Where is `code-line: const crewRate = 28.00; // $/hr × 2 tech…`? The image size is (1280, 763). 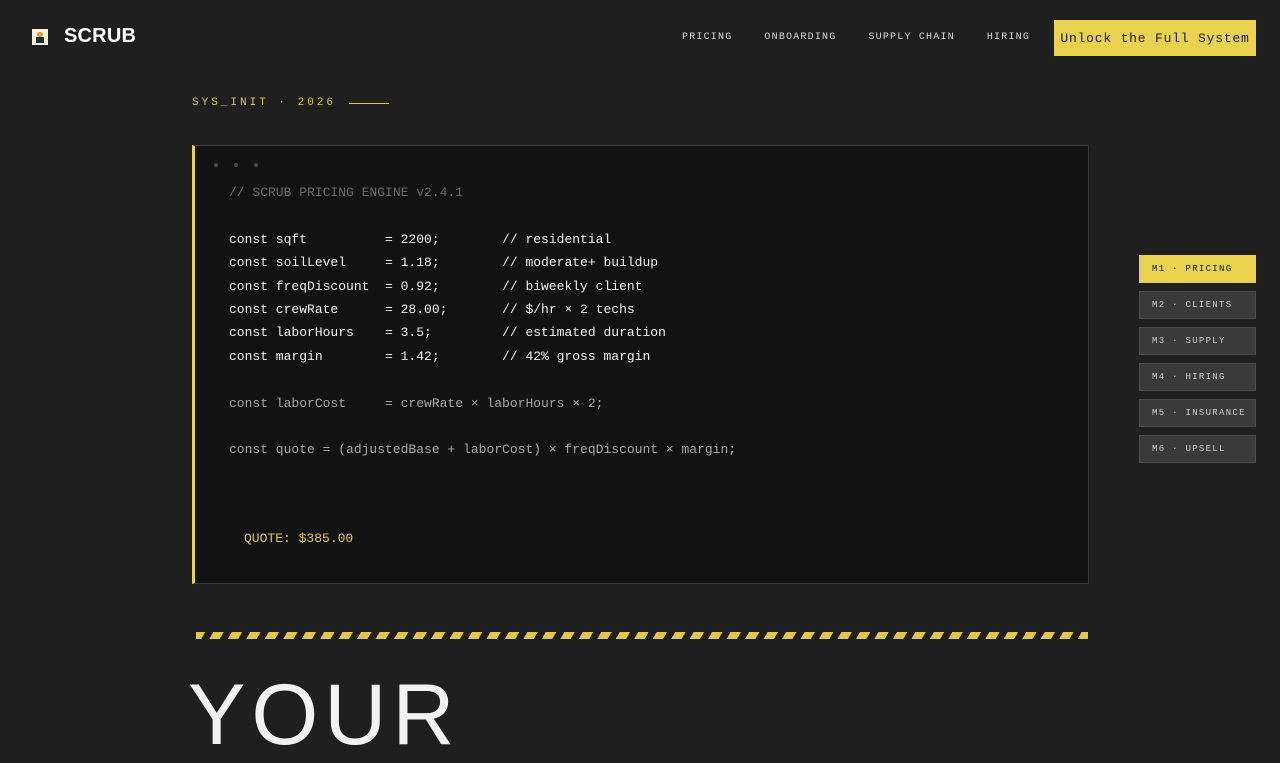
code-line: const crewRate = 28.00; // $/hr × 2 tech… is located at coordinates (432, 310).